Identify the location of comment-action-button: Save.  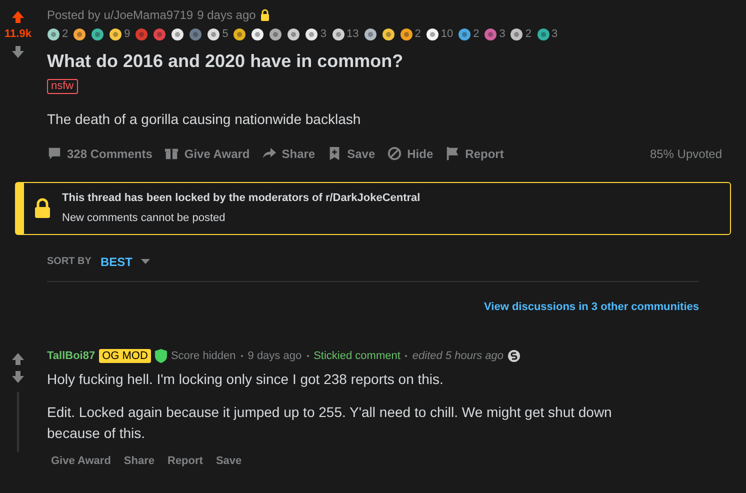
(229, 460).